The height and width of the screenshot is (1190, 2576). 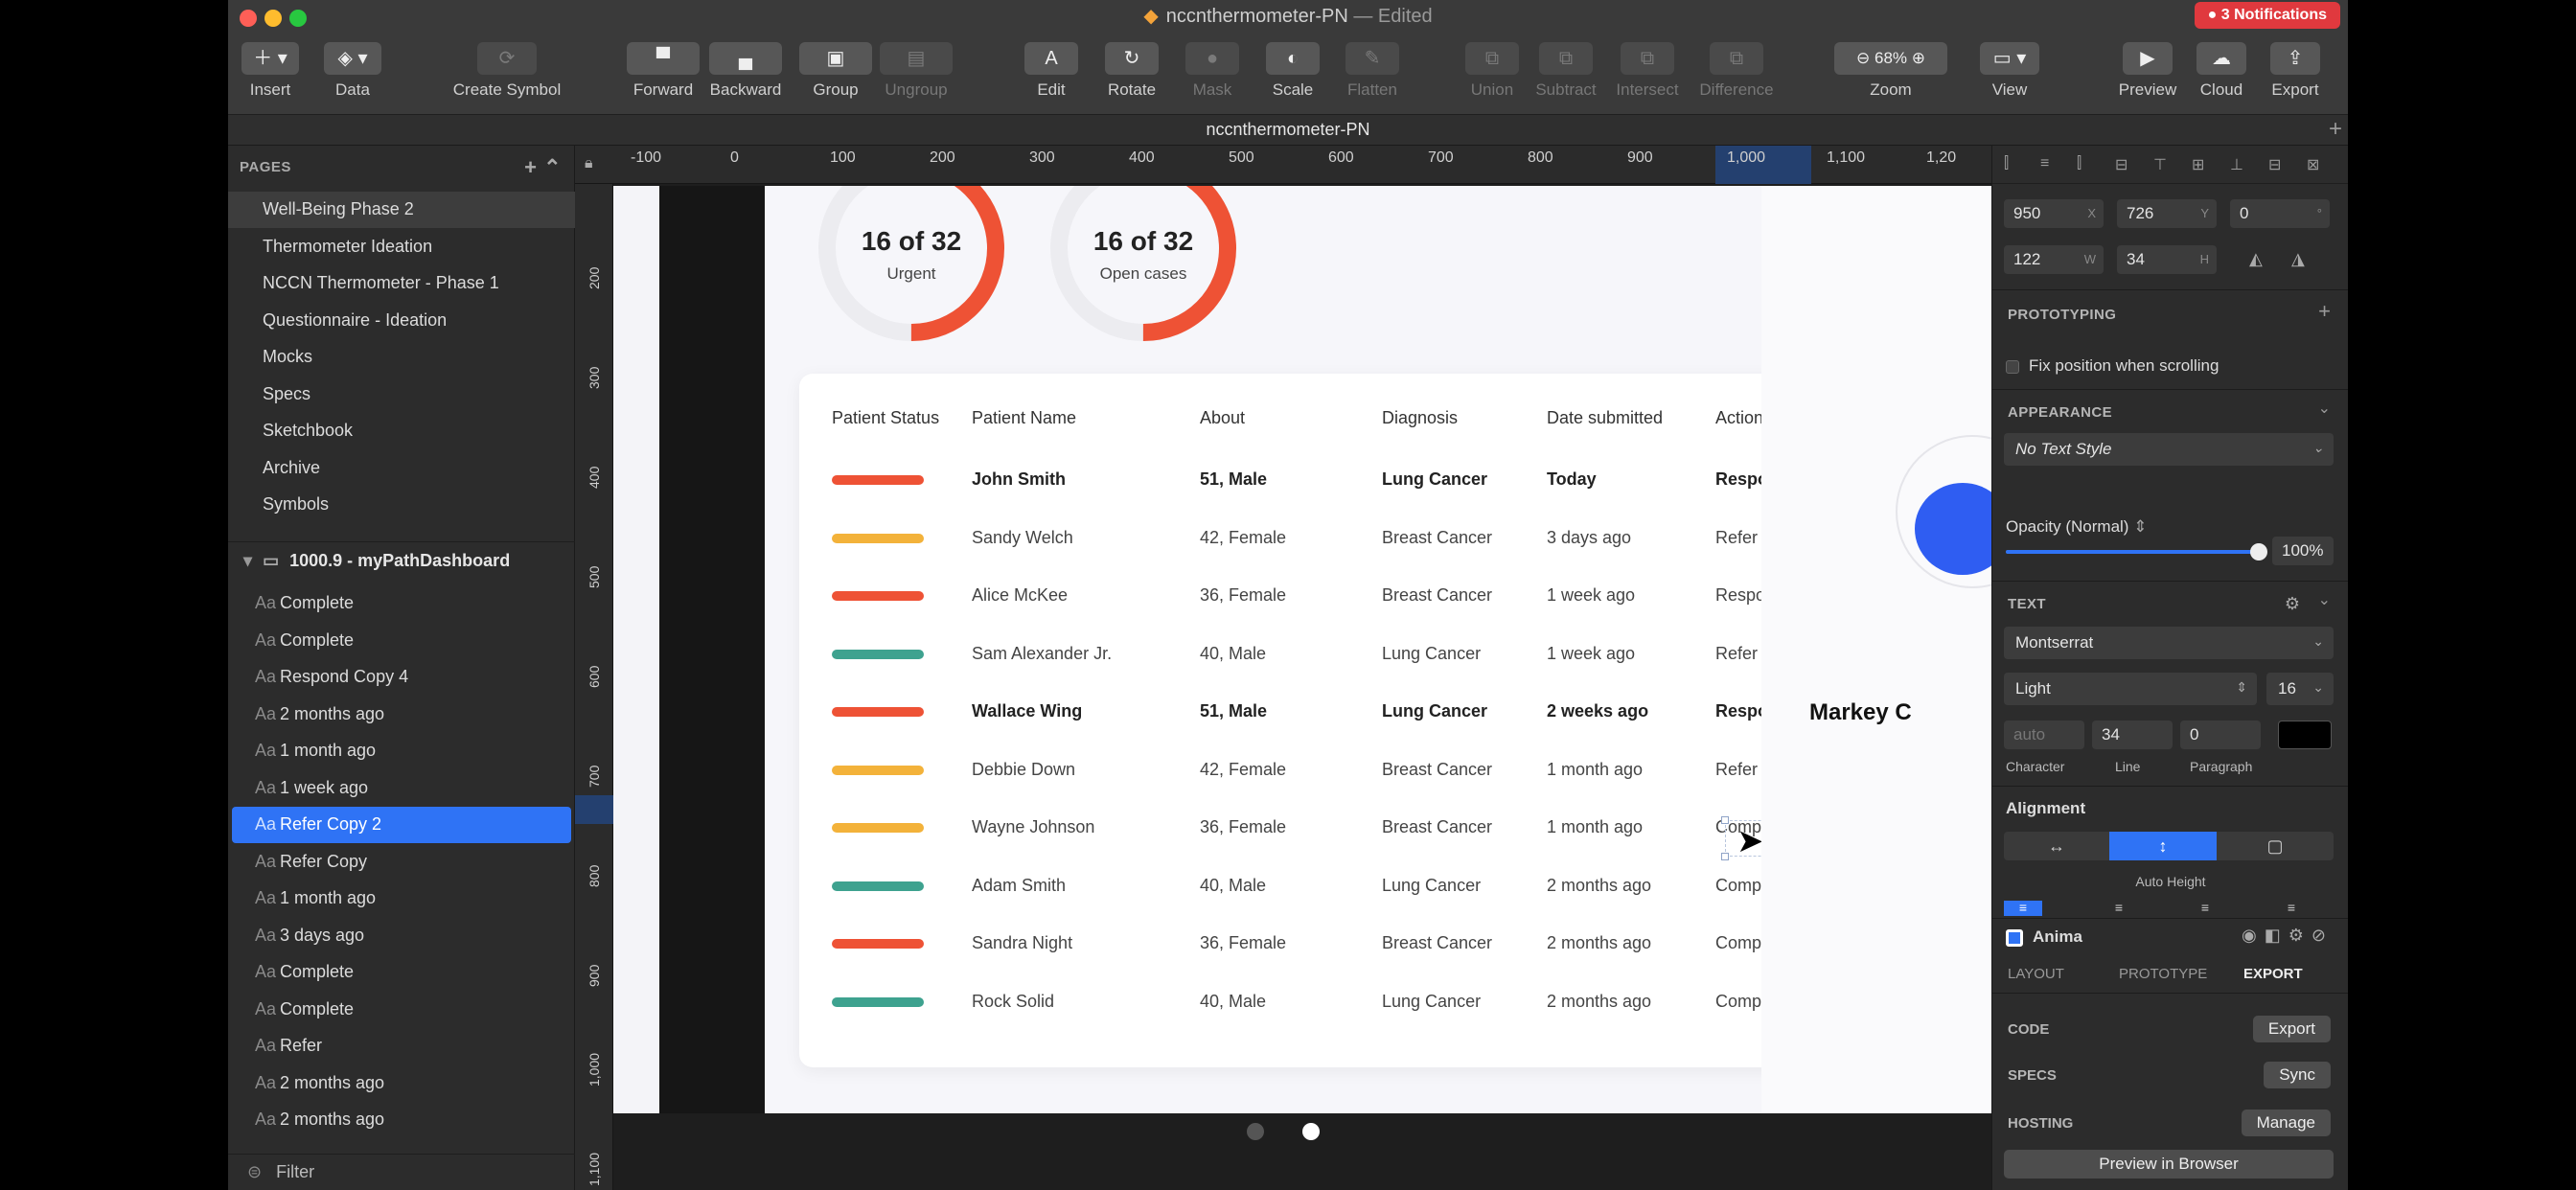 I want to click on distribute-horizontal-icon: ⊟, so click(x=2125, y=164).